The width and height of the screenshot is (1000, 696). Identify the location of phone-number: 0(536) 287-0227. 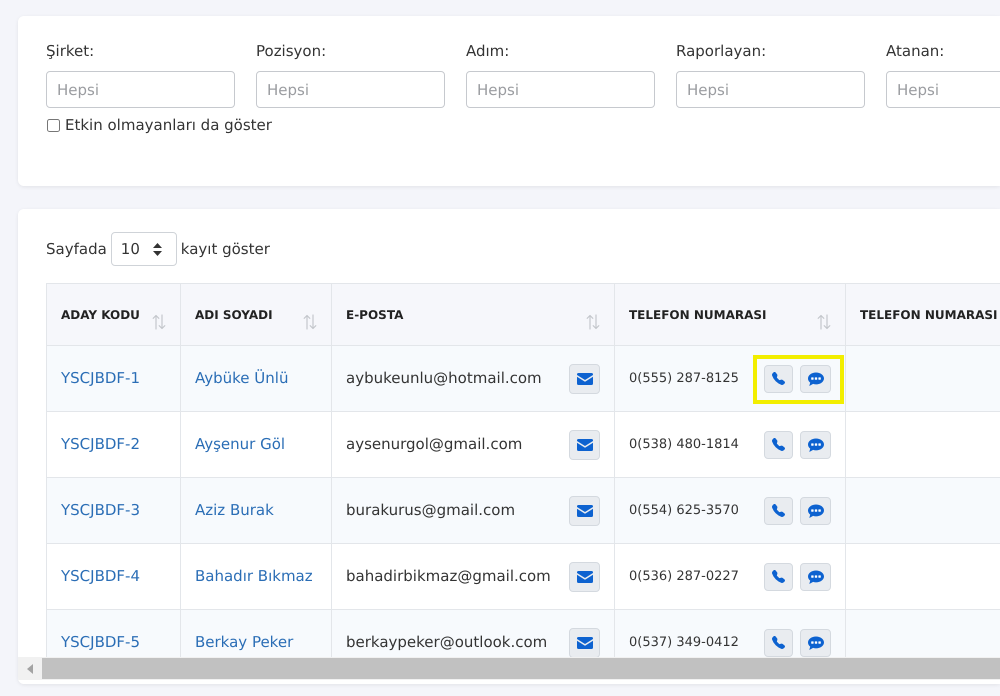
(684, 577).